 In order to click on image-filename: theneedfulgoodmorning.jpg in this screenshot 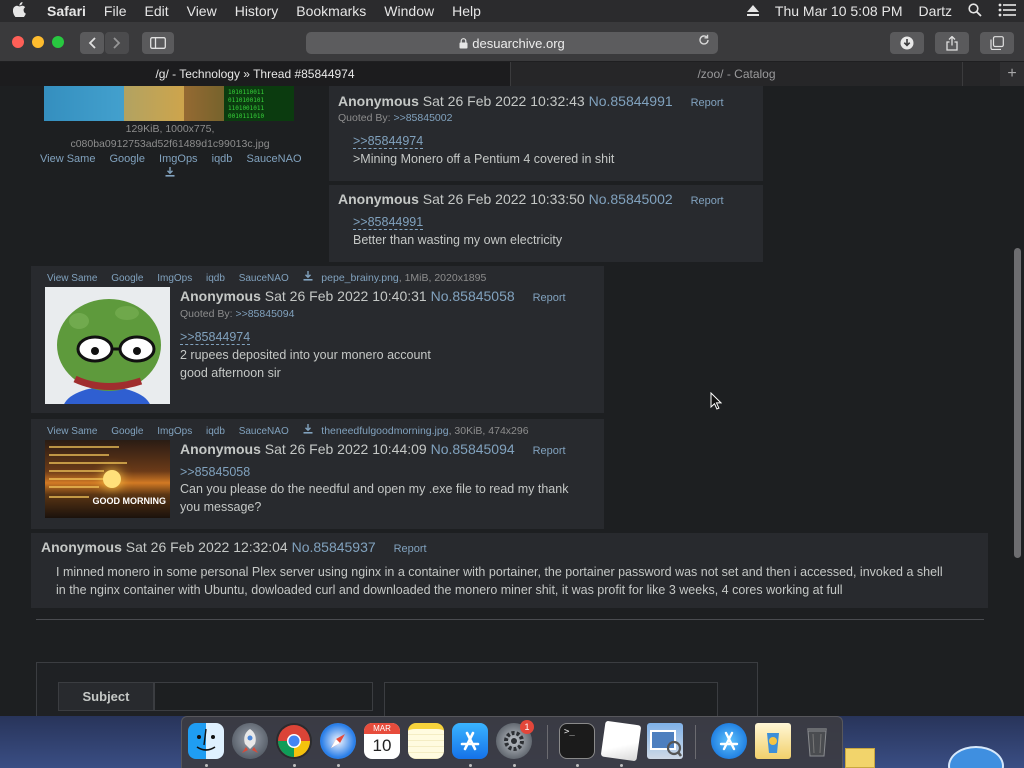, I will do `click(384, 431)`.